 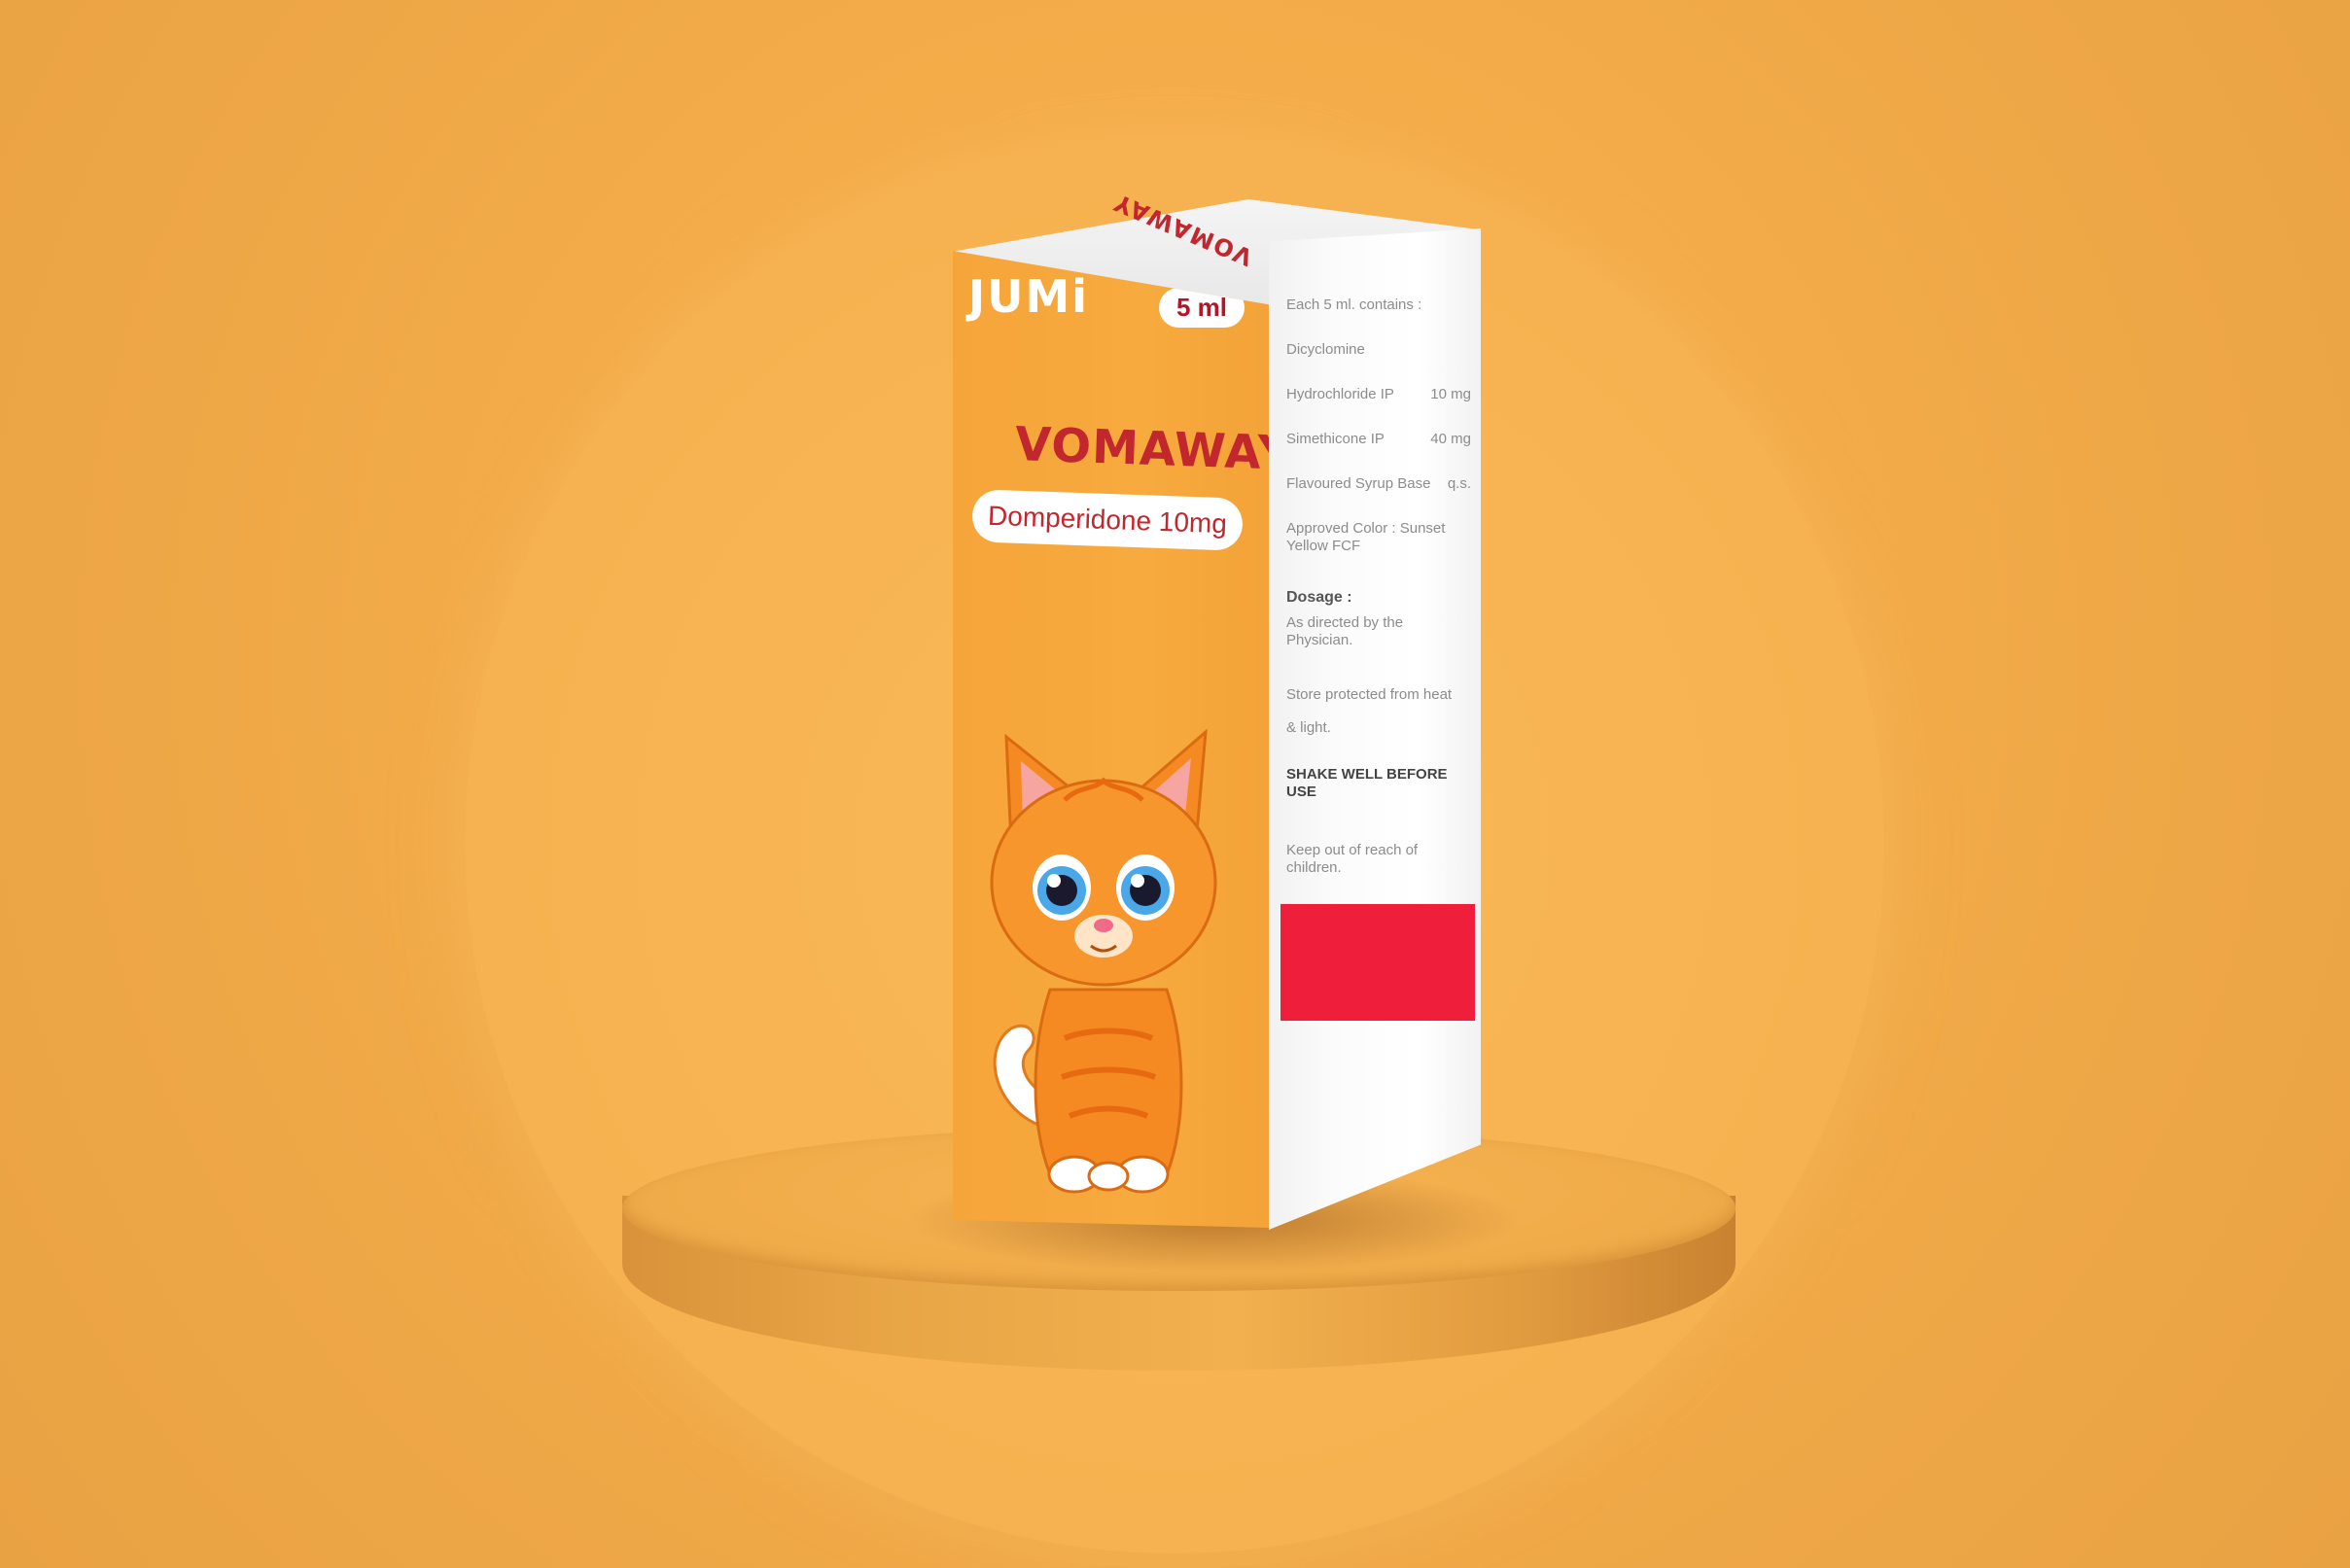 What do you see at coordinates (1378, 483) in the screenshot?
I see `ingredient-row: Flavoured Syrup Base q.s.` at bounding box center [1378, 483].